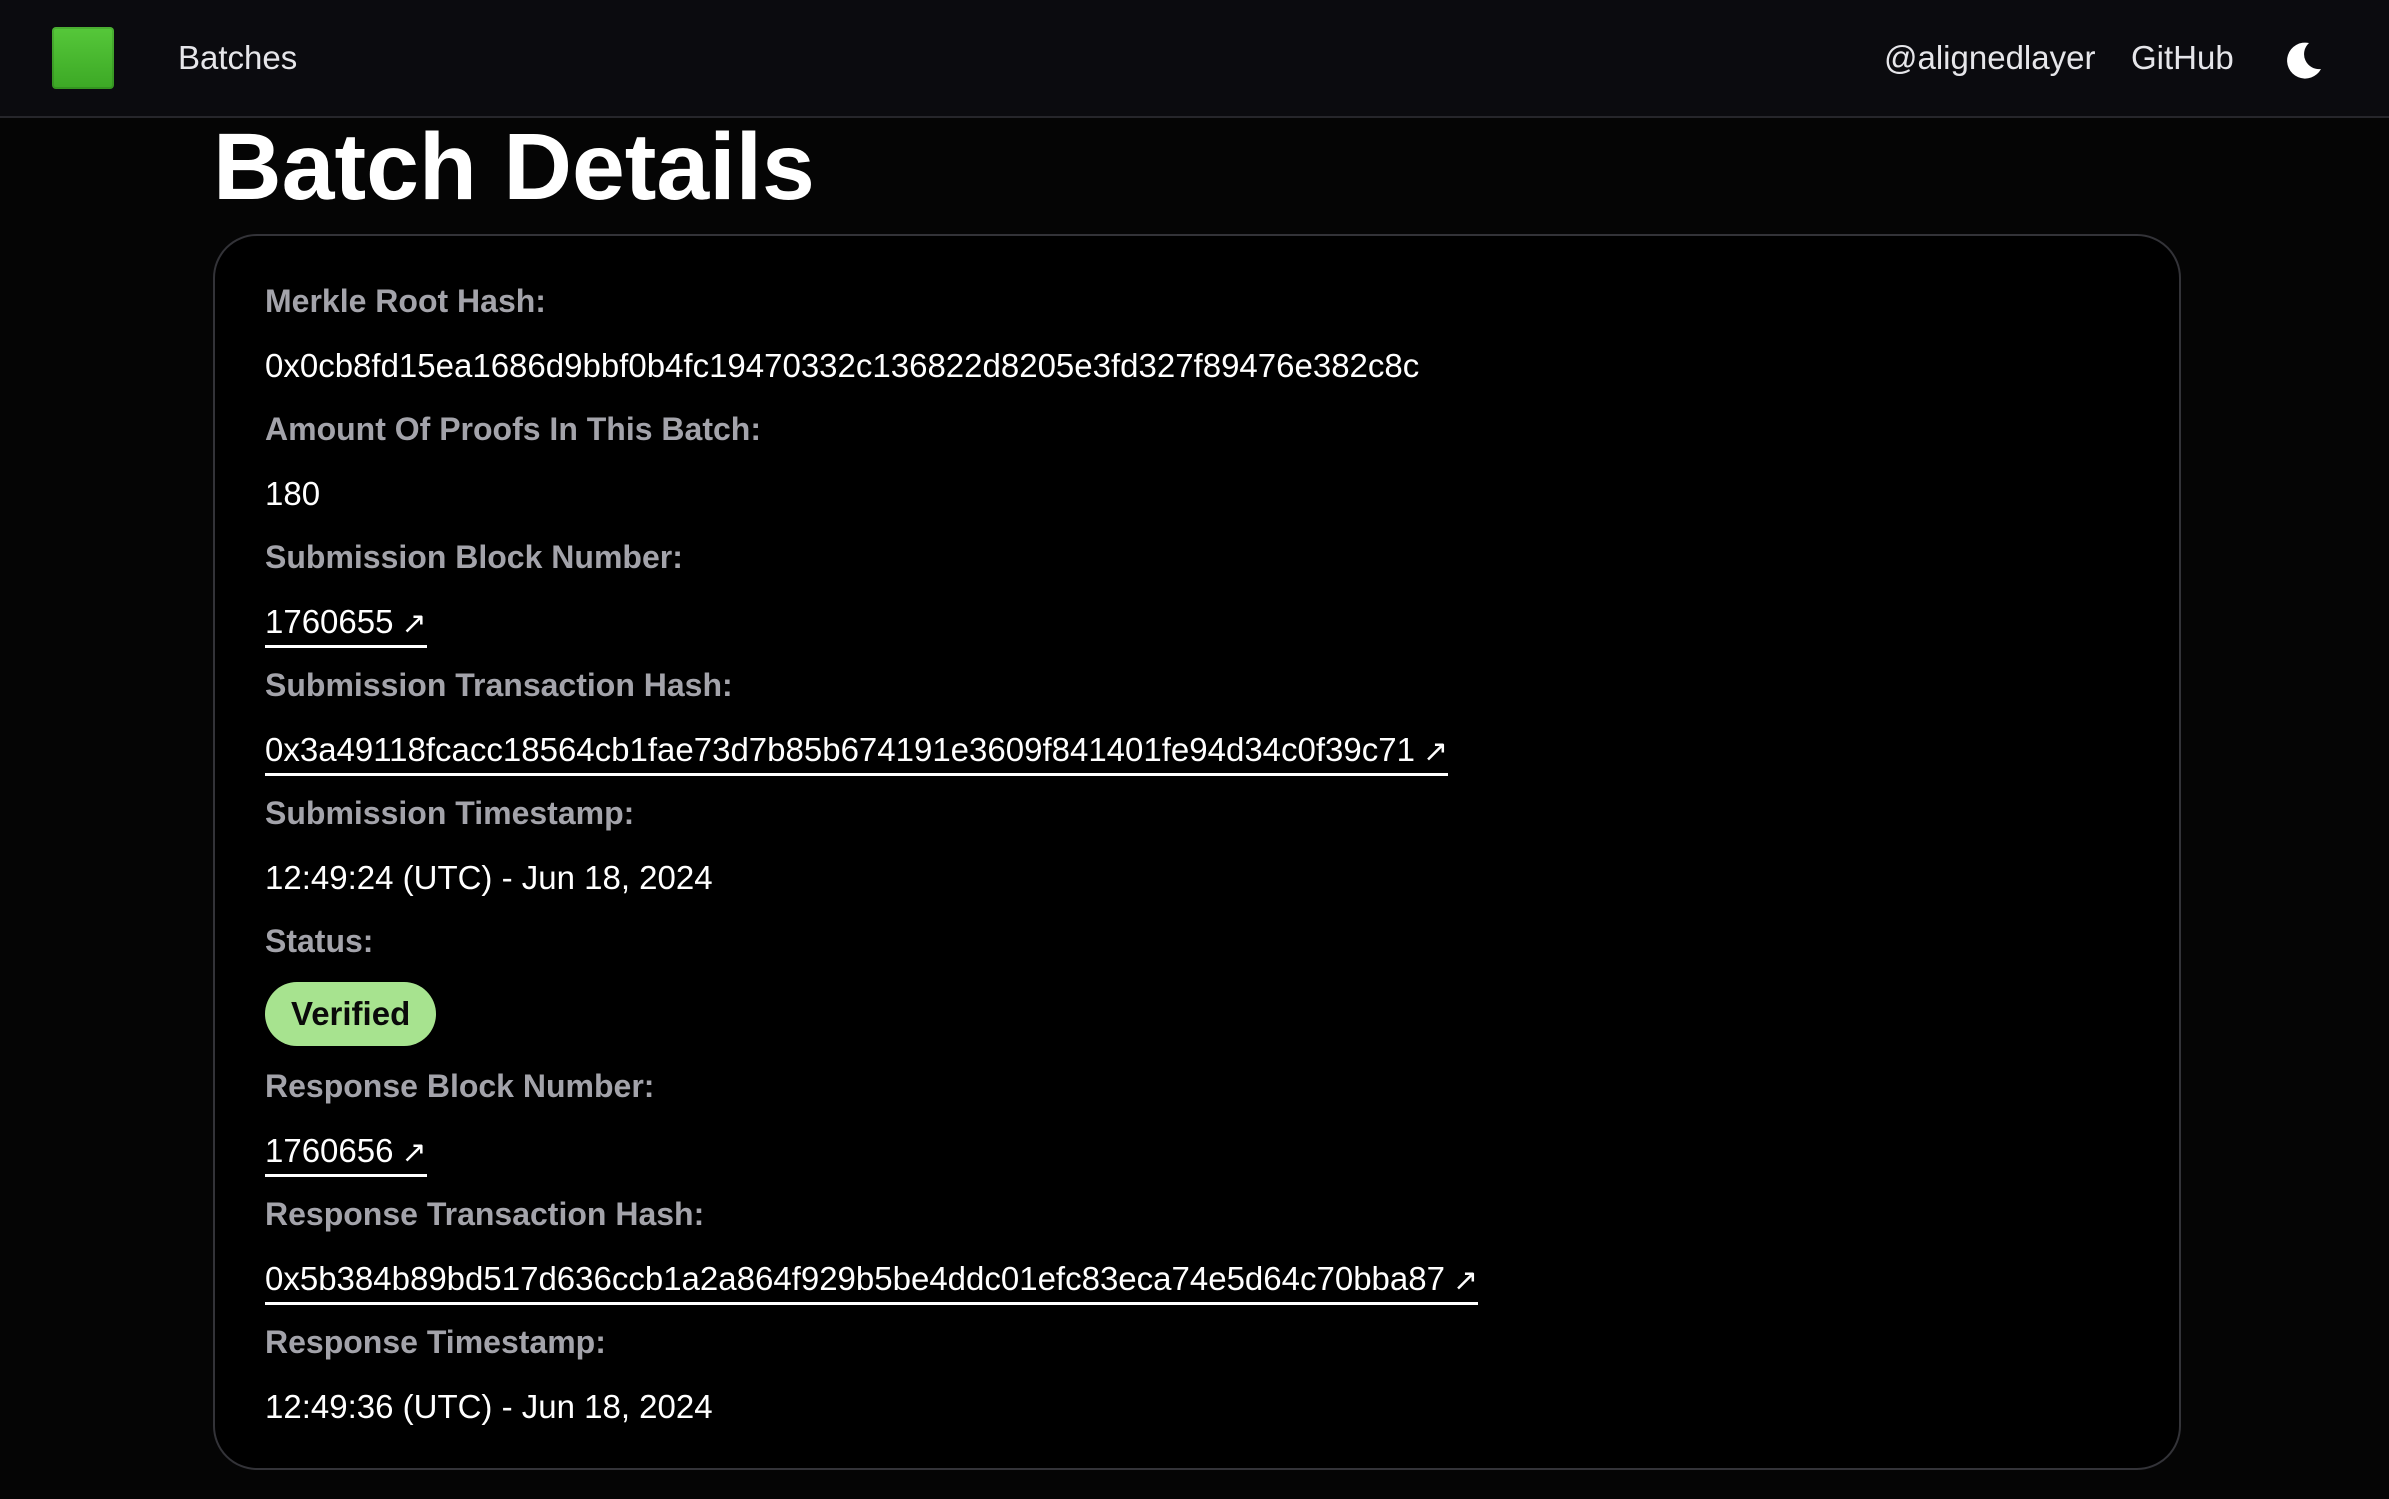 This screenshot has width=2389, height=1499. What do you see at coordinates (435, 1342) in the screenshot?
I see `response-timestamp-label: Response Timestamp:` at bounding box center [435, 1342].